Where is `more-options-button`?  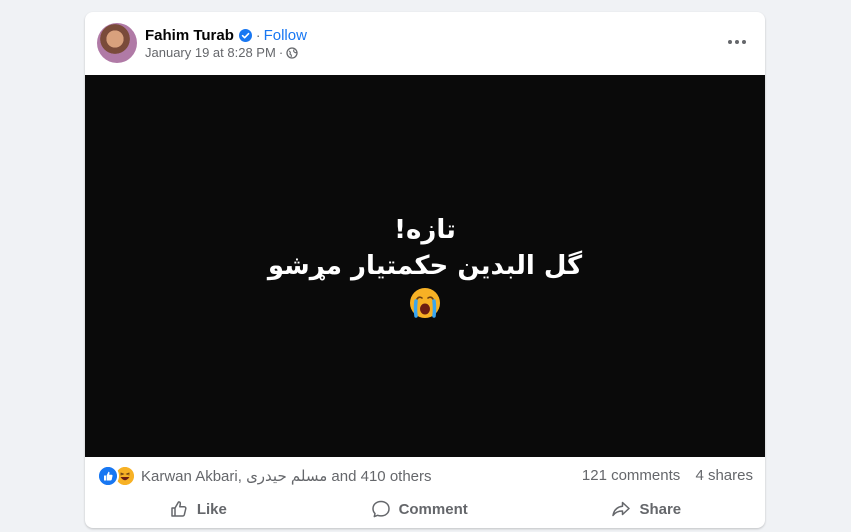 more-options-button is located at coordinates (737, 42).